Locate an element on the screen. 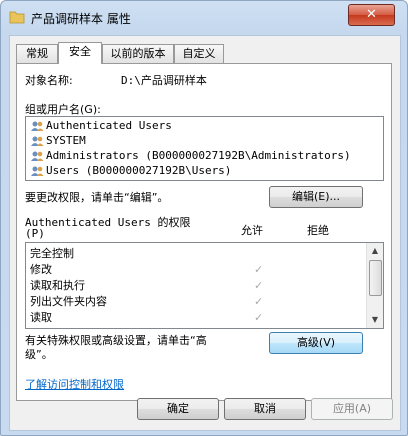 This screenshot has width=408, height=436. folder-icon is located at coordinates (17, 17).